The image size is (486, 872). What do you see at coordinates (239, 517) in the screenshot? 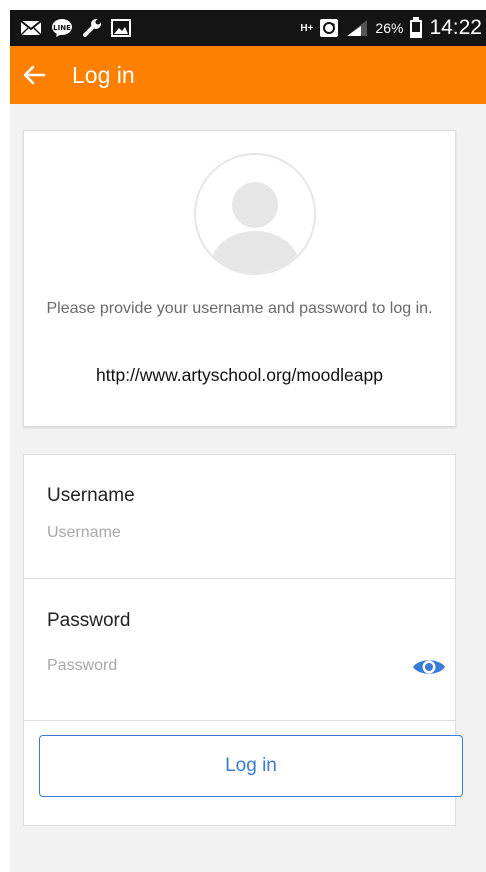
I see `username-field: Username` at bounding box center [239, 517].